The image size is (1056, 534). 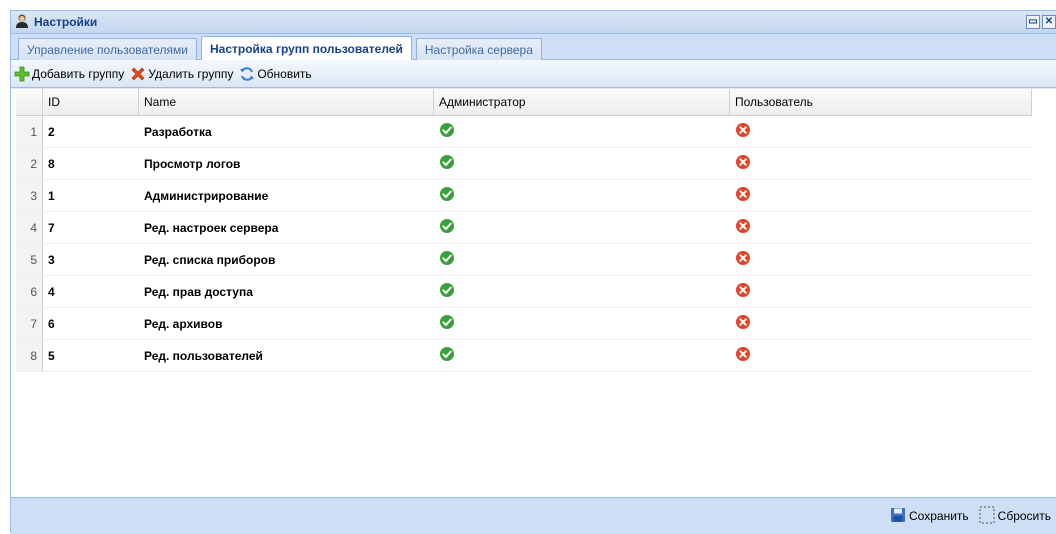 What do you see at coordinates (29, 102) in the screenshot?
I see `row-number-header` at bounding box center [29, 102].